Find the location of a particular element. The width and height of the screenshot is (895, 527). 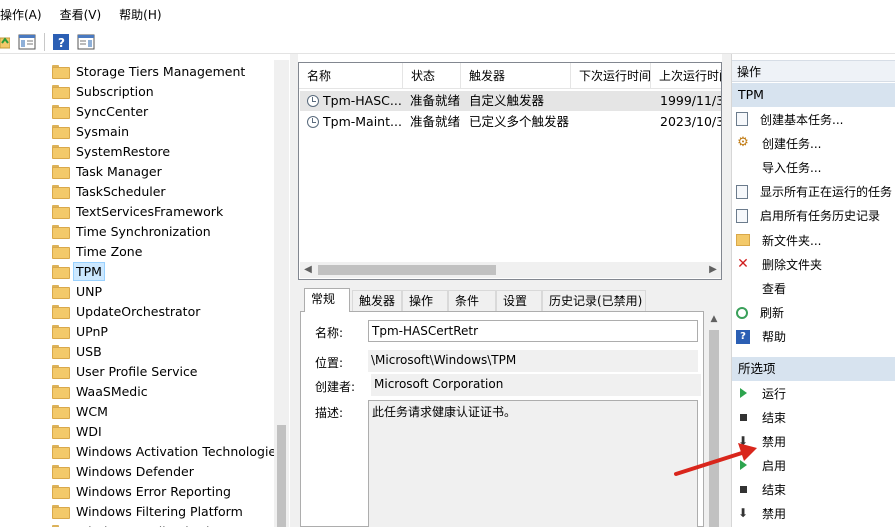

action-label: 删除文件夹 is located at coordinates (792, 264).